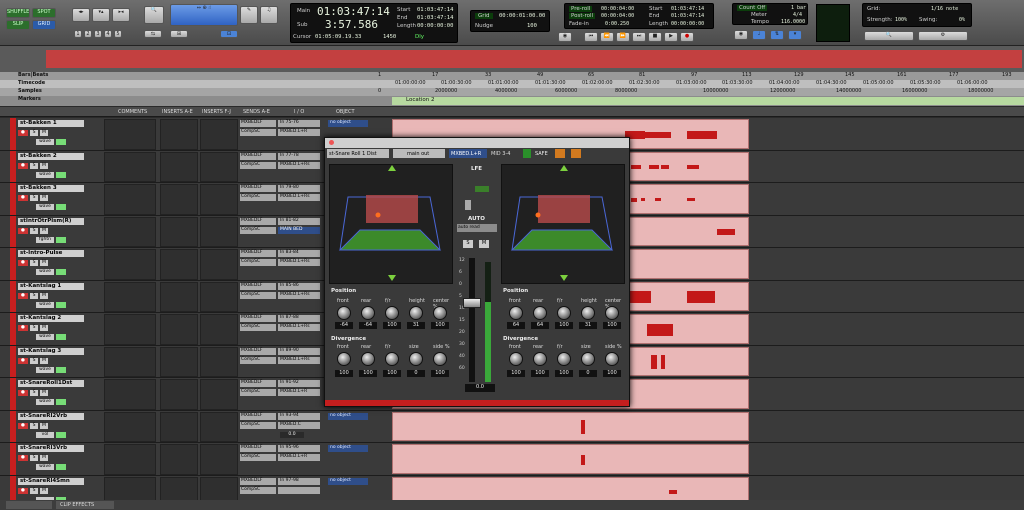 Image resolution: width=1024 pixels, height=510 pixels. What do you see at coordinates (299, 383) in the screenshot?
I see `input-selector: In 91-92` at bounding box center [299, 383].